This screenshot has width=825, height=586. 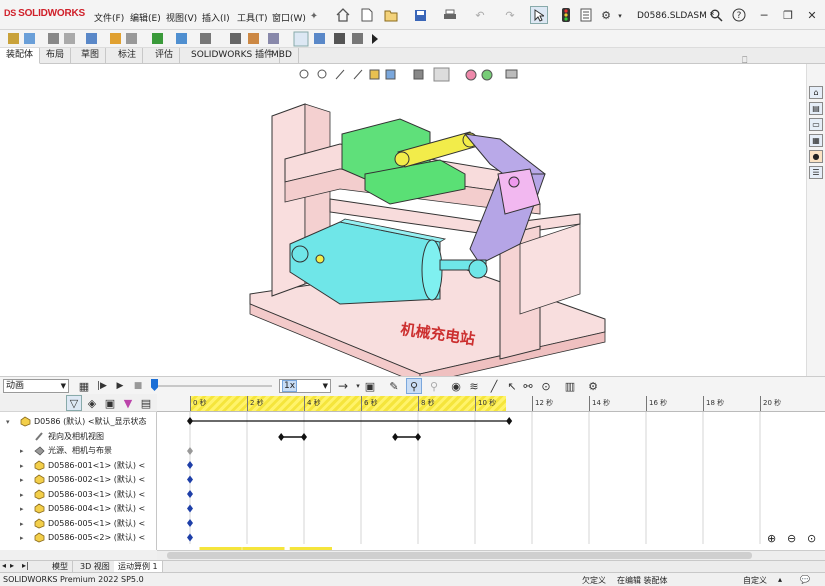 I want to click on open-folder-icon, so click(x=391, y=15).